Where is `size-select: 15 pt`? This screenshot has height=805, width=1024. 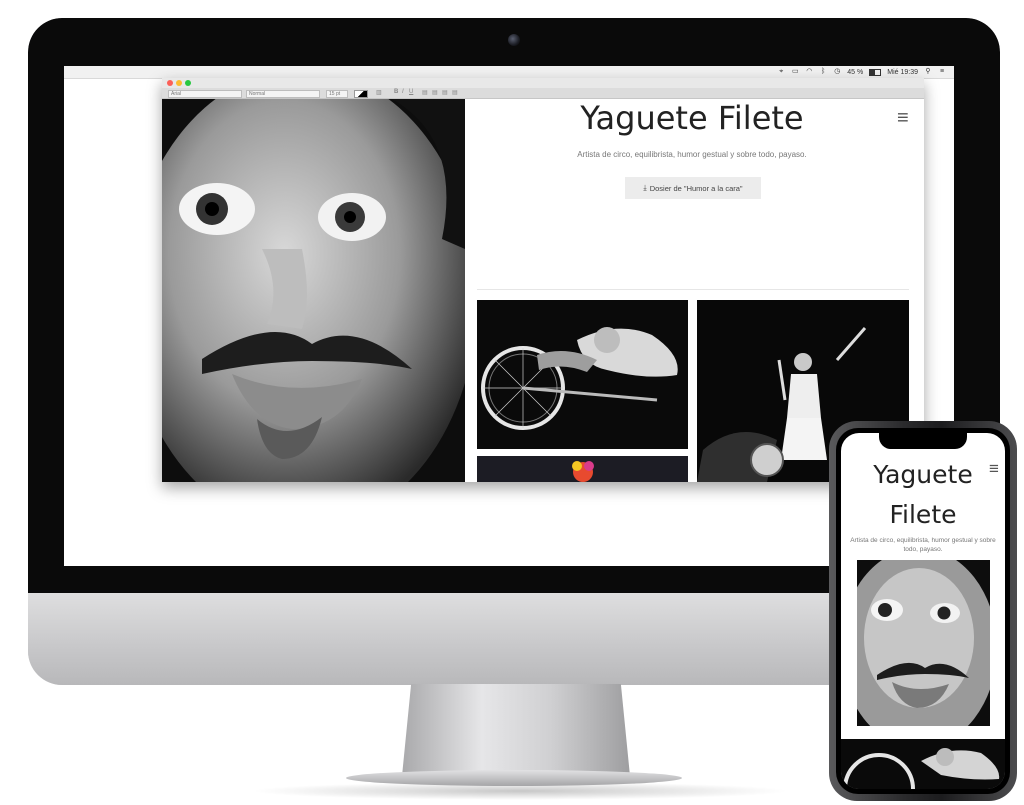
size-select: 15 pt is located at coordinates (337, 94).